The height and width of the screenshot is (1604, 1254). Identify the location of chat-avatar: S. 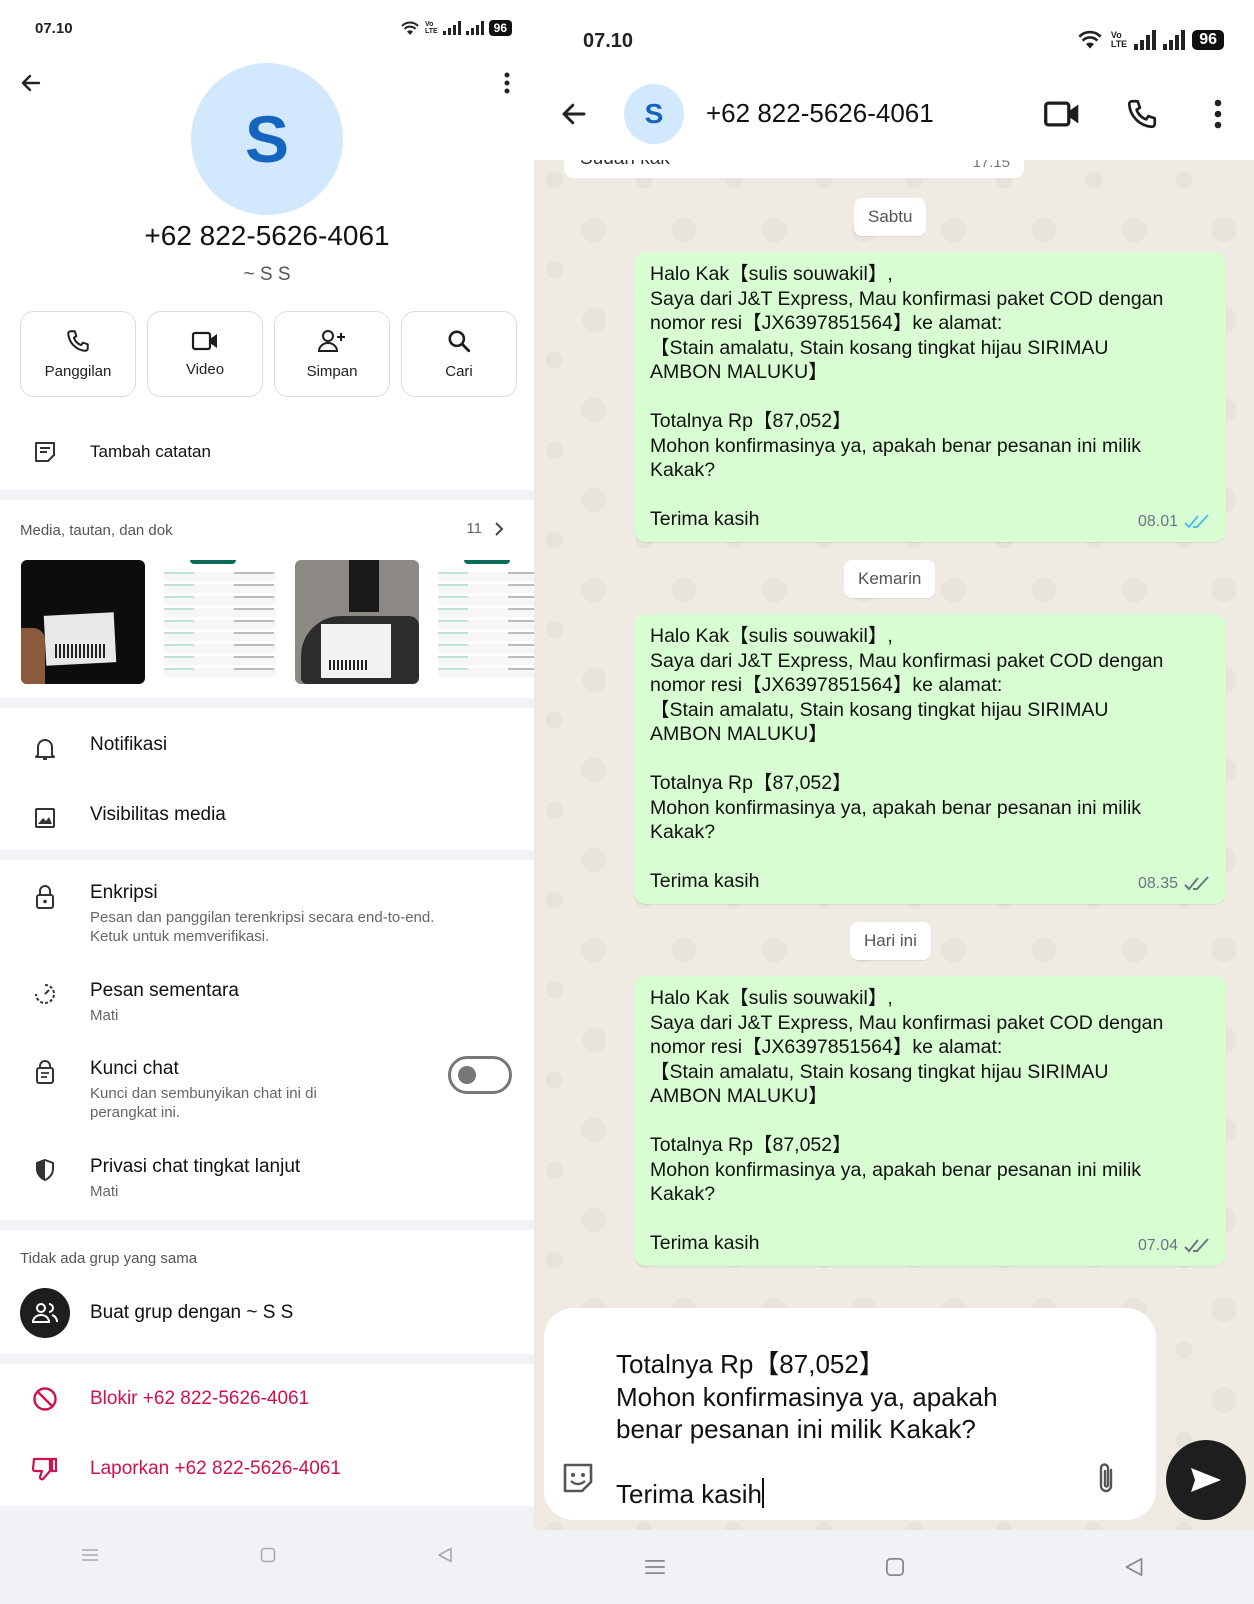
(654, 114).